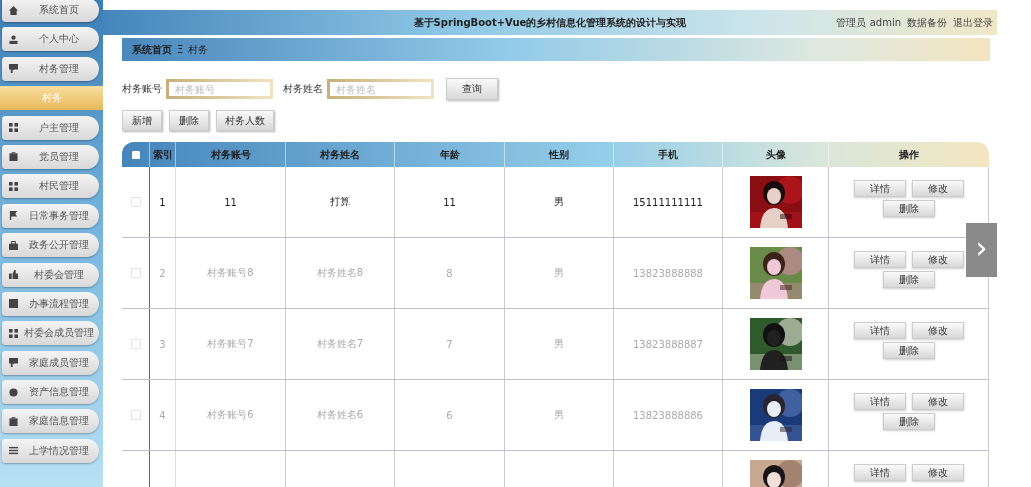 The height and width of the screenshot is (487, 1031). I want to click on breadcrumb-link: 村务, so click(198, 49).